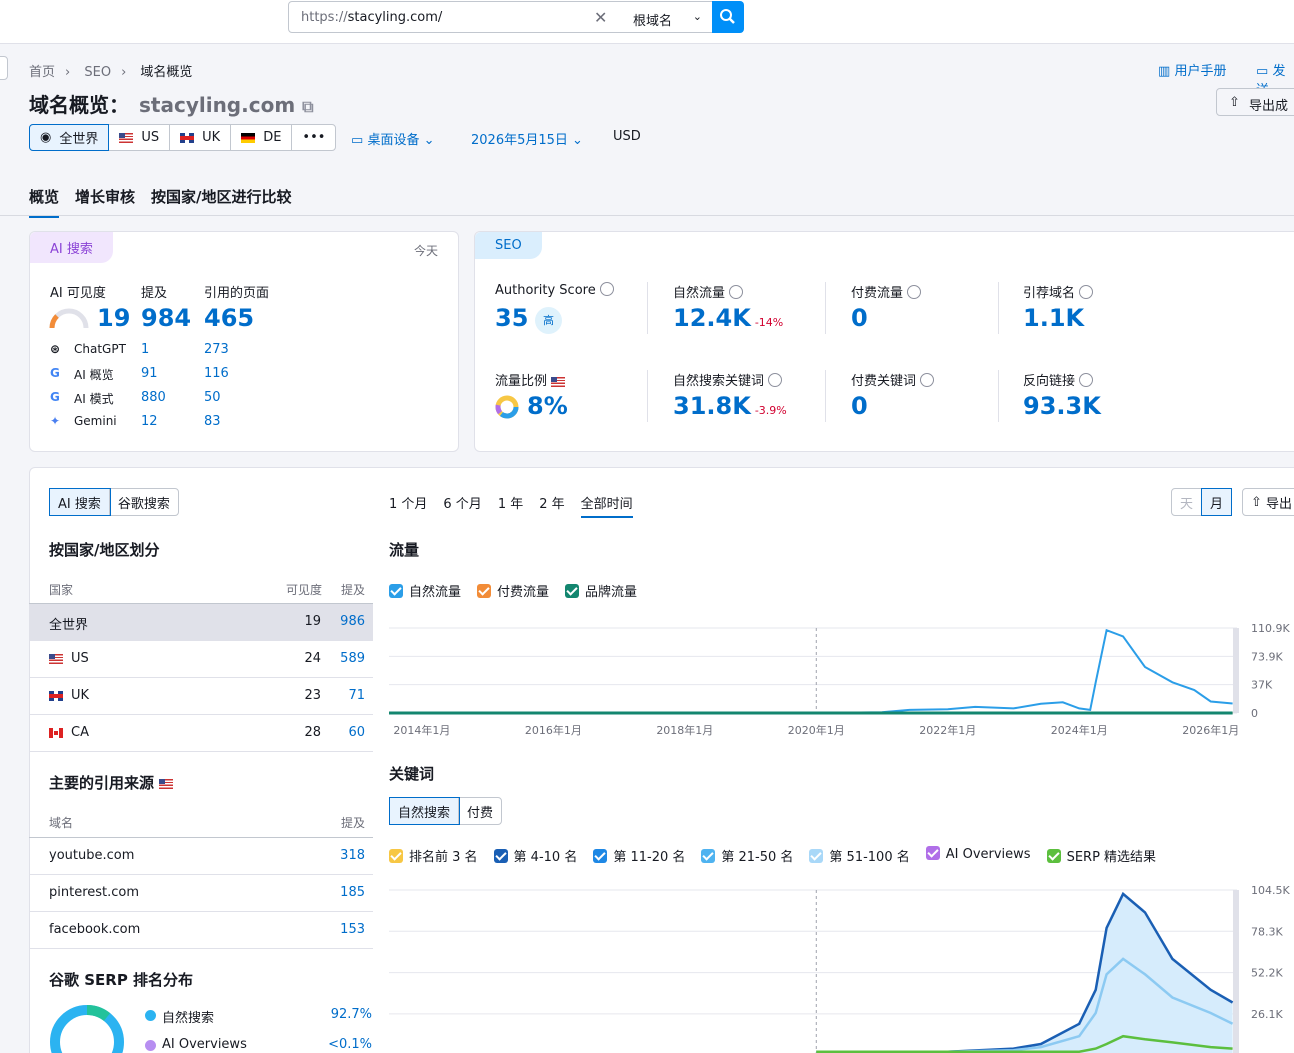 The image size is (1294, 1053). Describe the element at coordinates (1255, 102) in the screenshot. I see `export-pdf-button: ⇧ 导出成` at that location.